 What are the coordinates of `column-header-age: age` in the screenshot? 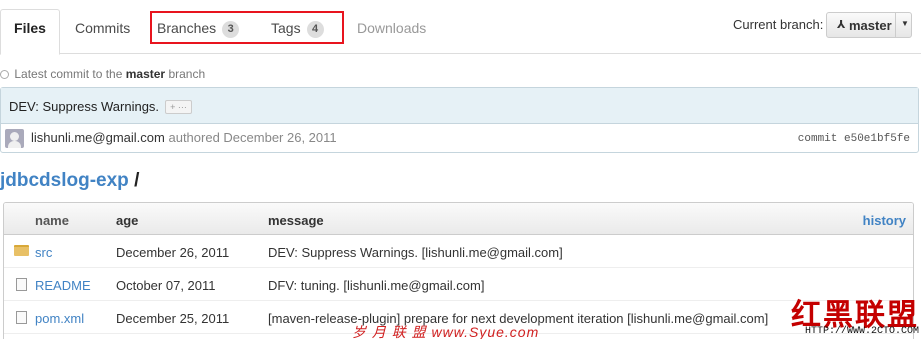 It's located at (127, 220).